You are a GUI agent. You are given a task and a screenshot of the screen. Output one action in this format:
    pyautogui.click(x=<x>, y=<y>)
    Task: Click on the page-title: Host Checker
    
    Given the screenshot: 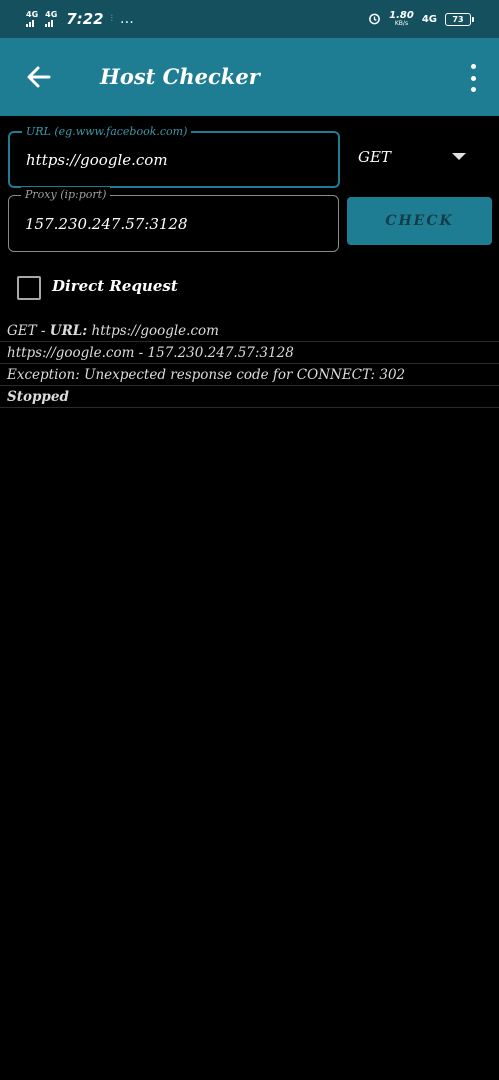 What is the action you would take?
    pyautogui.click(x=180, y=76)
    